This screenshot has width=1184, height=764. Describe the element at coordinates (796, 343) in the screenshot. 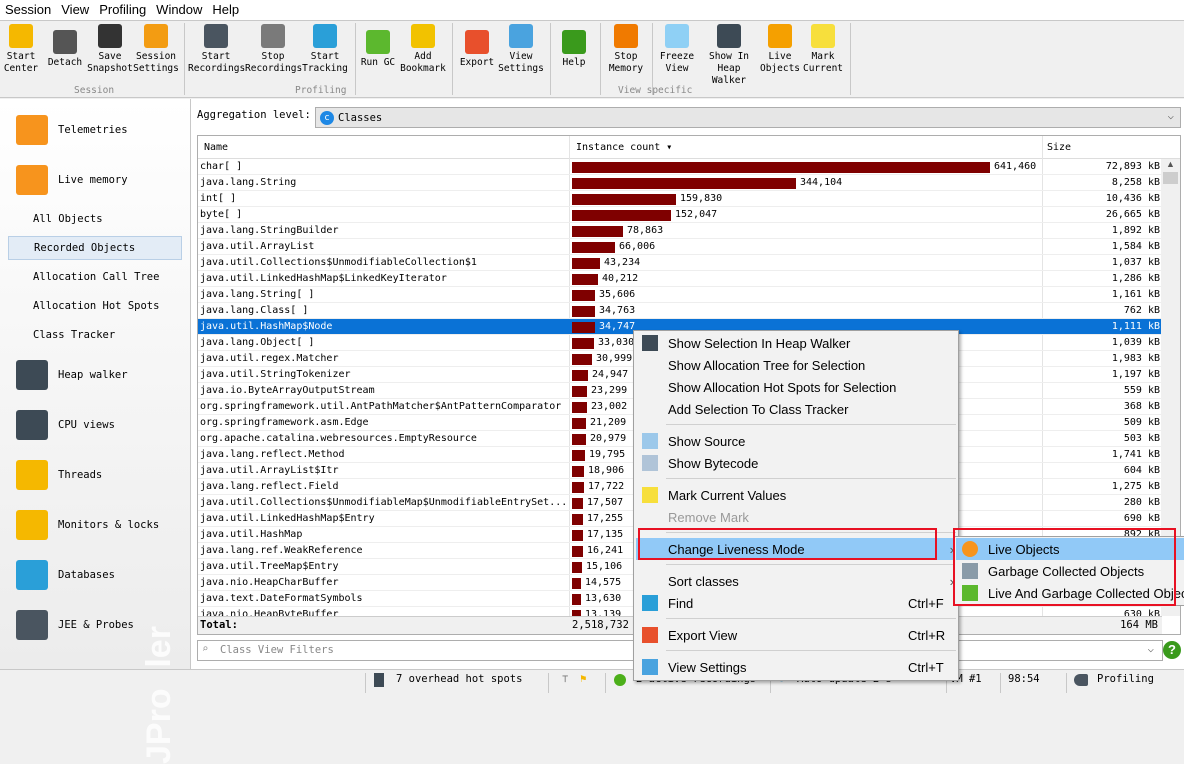

I see `menu-item-show-selection-in-heap-walker: Show Selection In Heap Walker` at that location.